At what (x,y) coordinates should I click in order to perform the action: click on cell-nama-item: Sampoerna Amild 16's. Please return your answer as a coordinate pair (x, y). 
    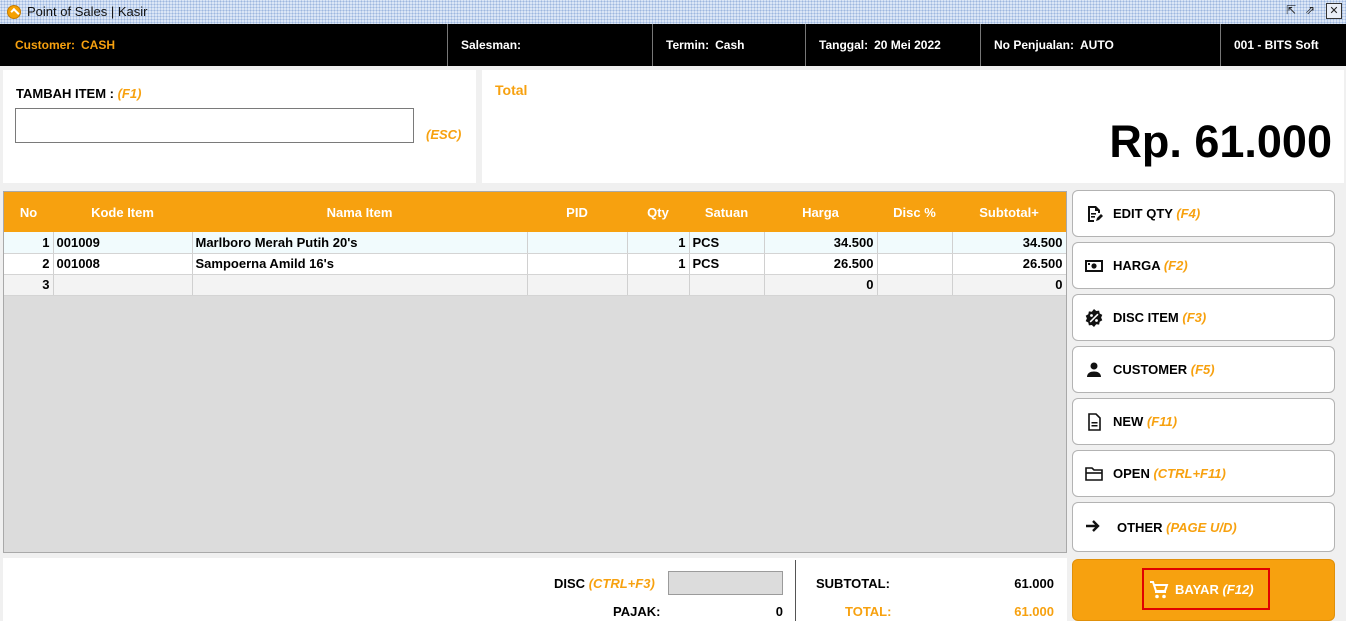
    Looking at the image, I should click on (360, 264).